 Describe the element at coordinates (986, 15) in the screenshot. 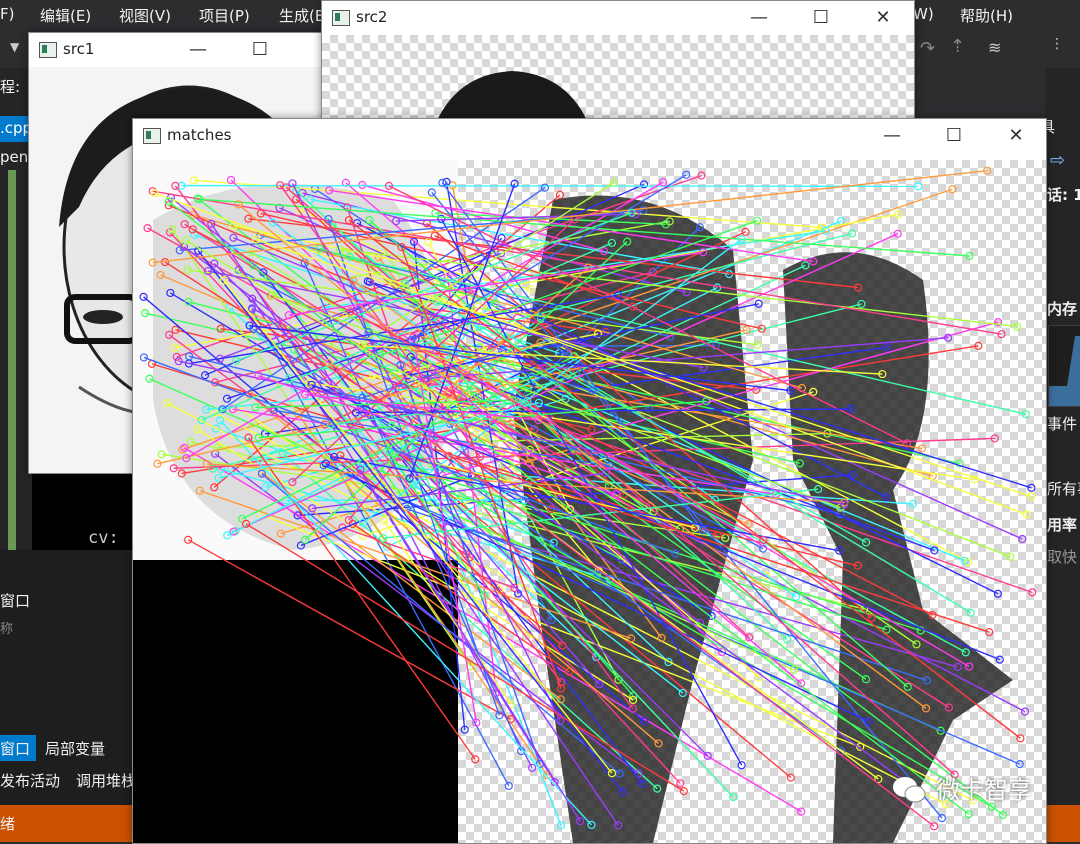

I see `menu-help: 帮助(H)` at that location.